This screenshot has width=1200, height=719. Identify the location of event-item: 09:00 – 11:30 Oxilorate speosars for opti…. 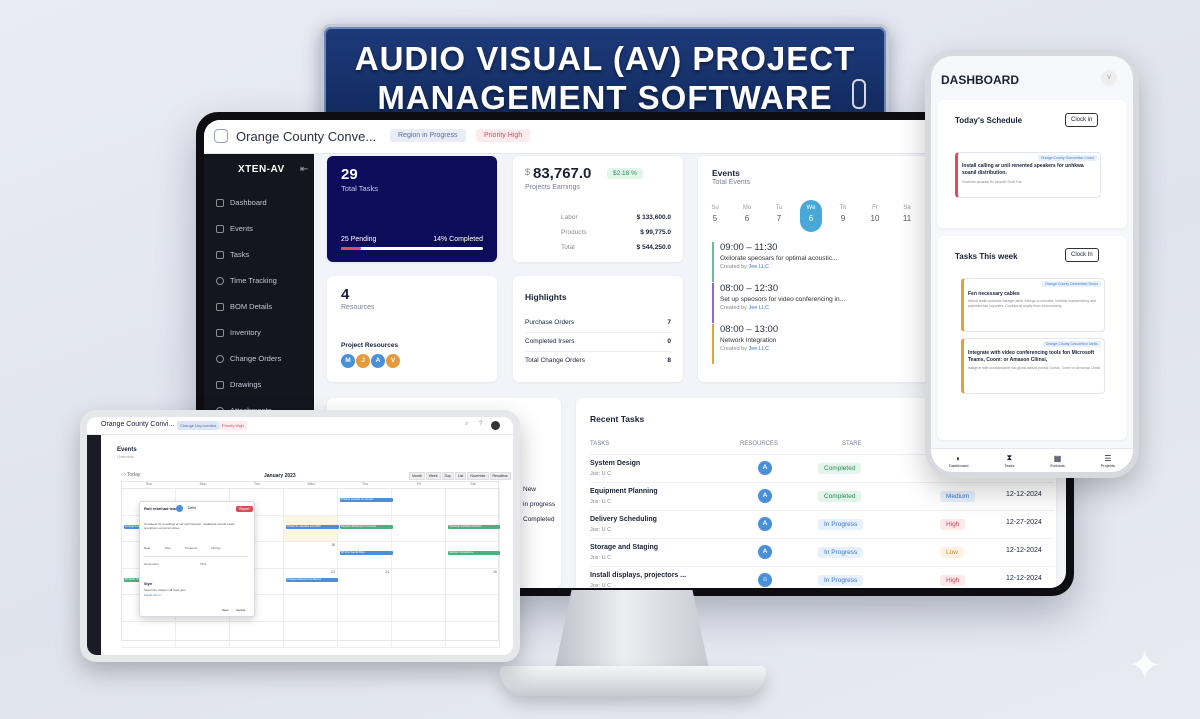
(818, 262).